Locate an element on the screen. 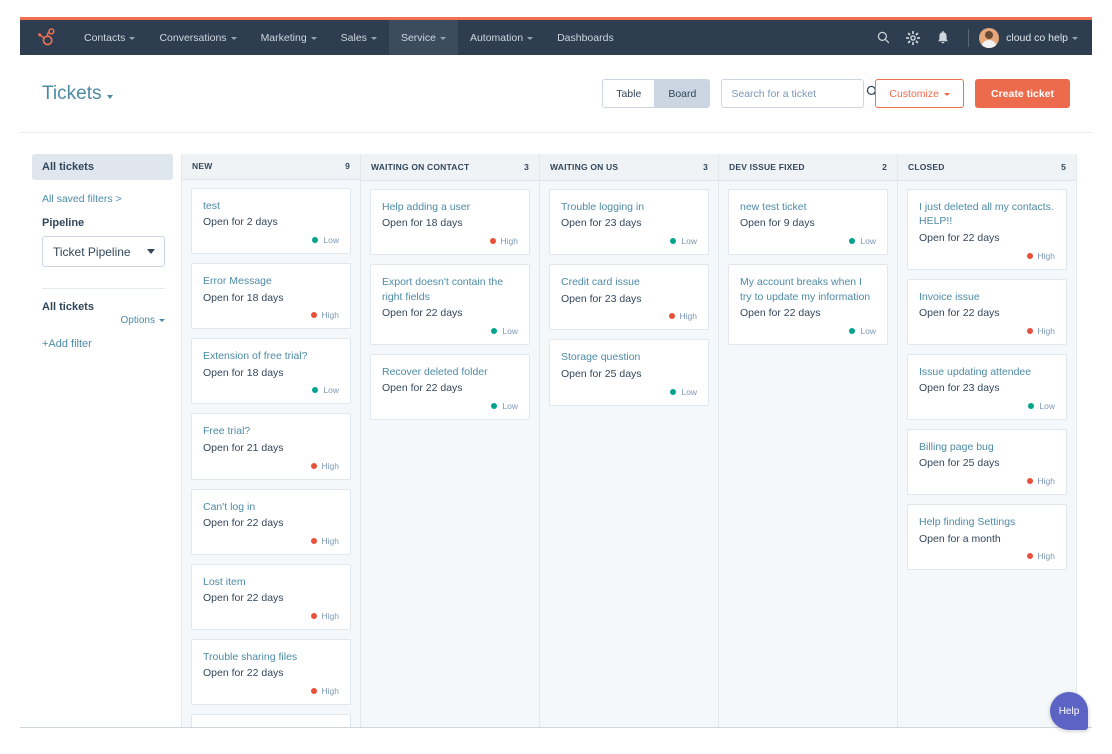  ticket-age: Open for 22 days is located at coordinates (422, 313).